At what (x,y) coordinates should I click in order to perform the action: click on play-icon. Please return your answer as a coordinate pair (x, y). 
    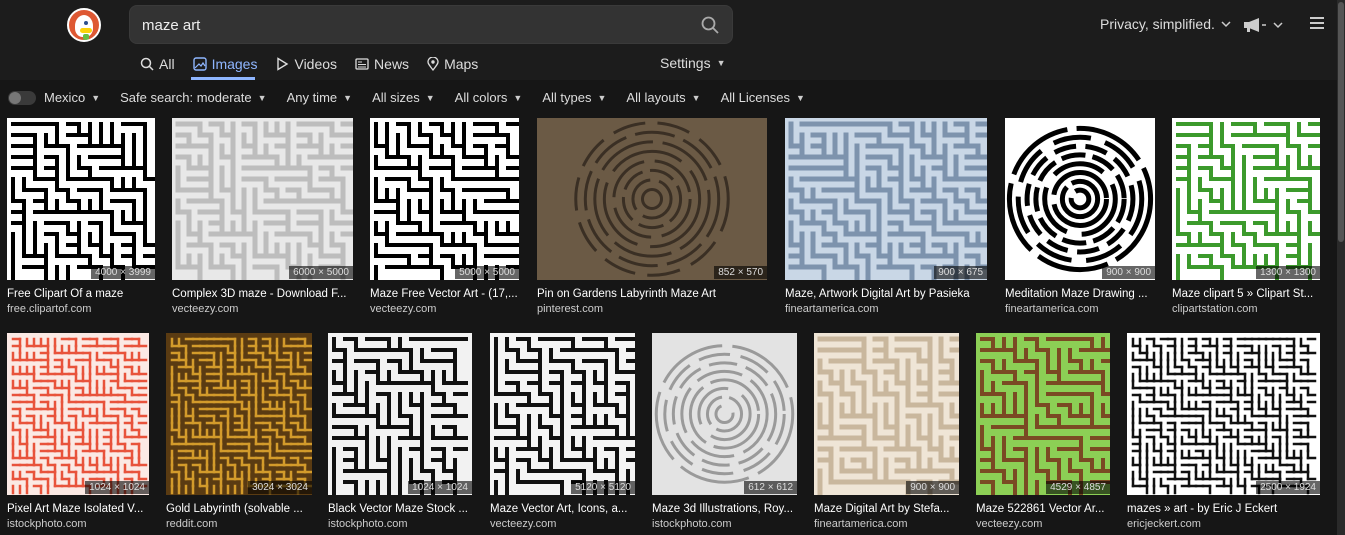
    Looking at the image, I should click on (283, 64).